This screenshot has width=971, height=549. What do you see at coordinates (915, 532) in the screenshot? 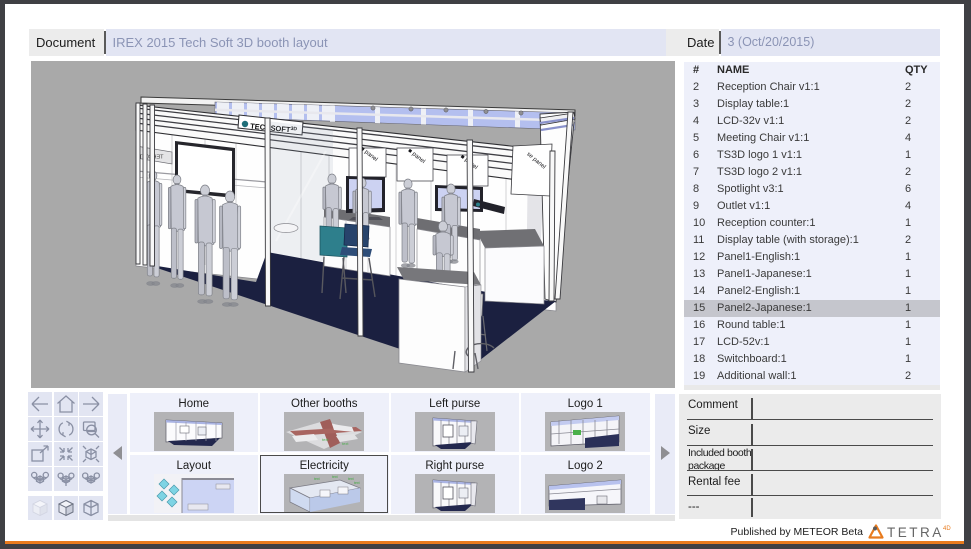
I see `svg-text: TETRA` at bounding box center [915, 532].